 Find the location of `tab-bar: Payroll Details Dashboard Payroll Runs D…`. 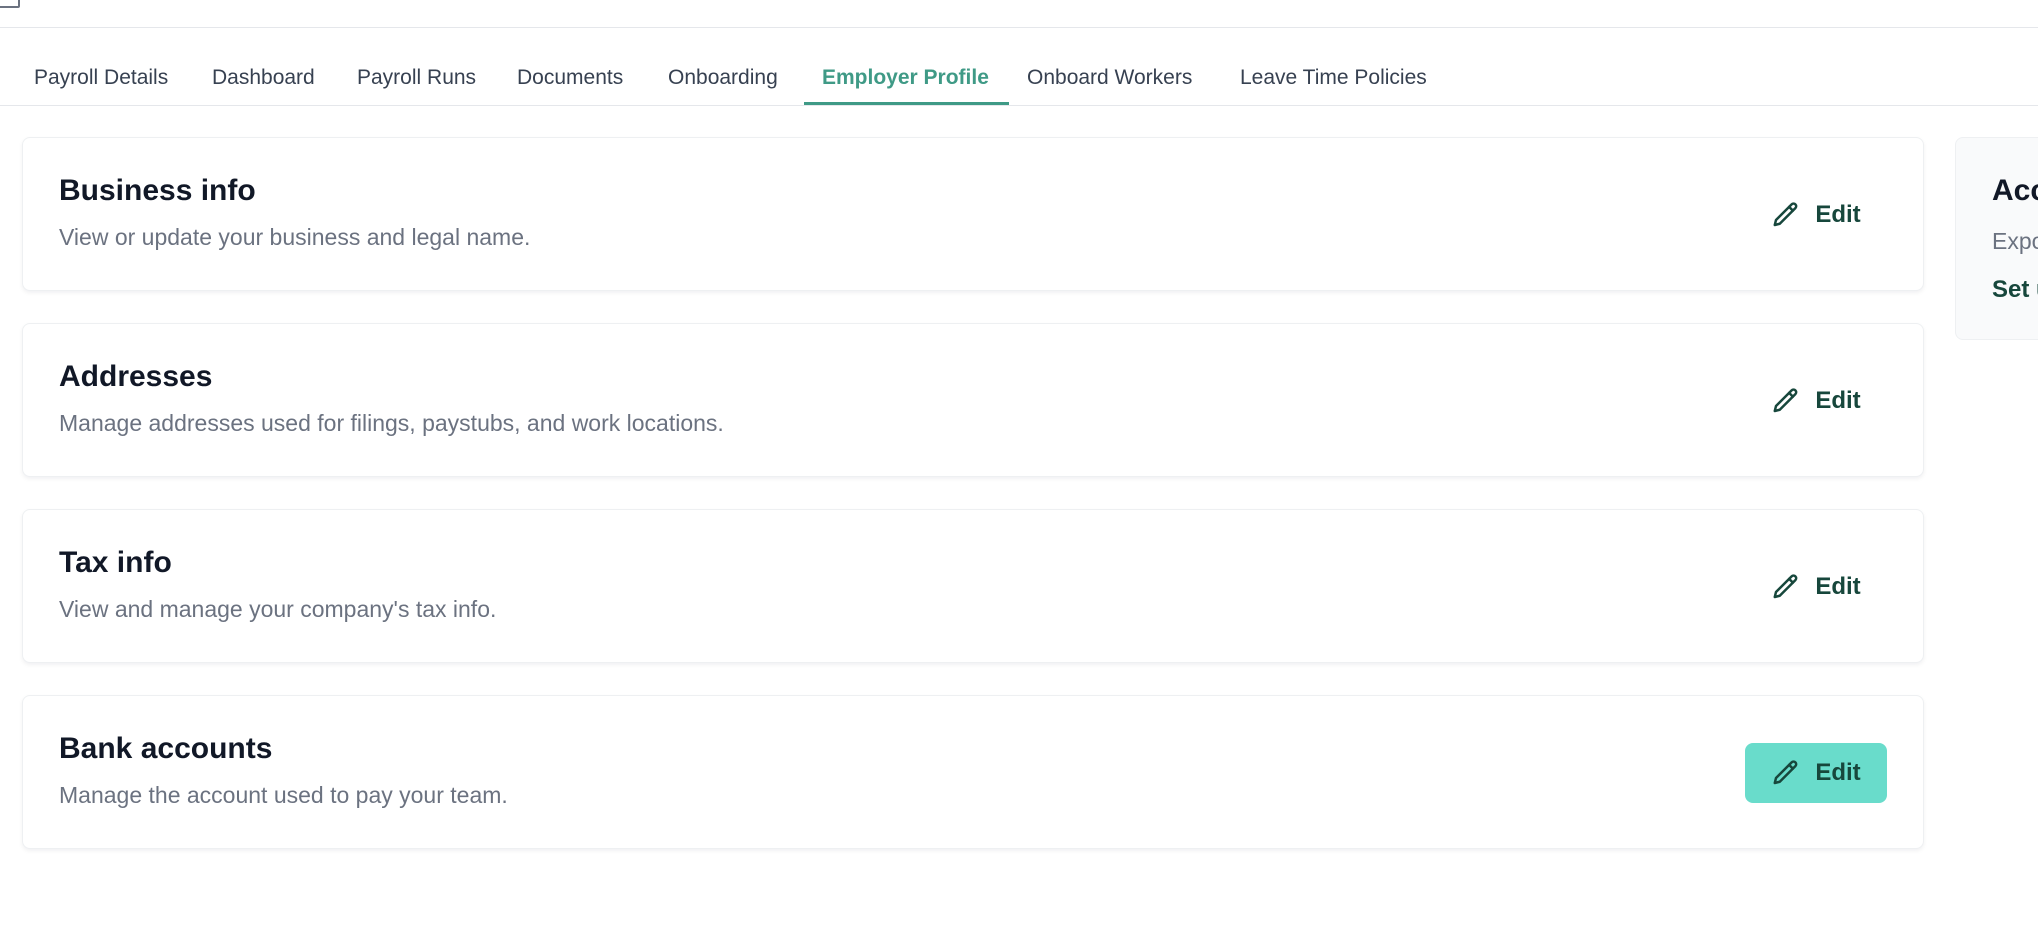

tab-bar: Payroll Details Dashboard Payroll Runs D… is located at coordinates (1019, 80).